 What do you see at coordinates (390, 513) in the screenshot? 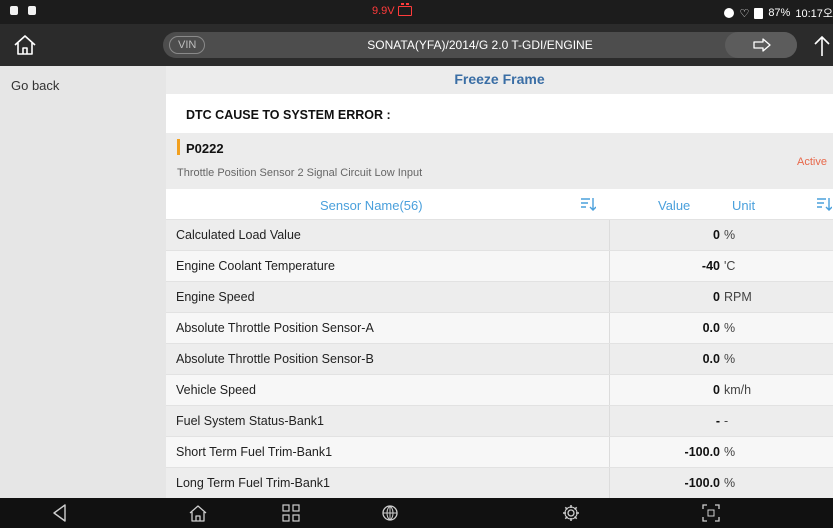
I see `globe-icon` at bounding box center [390, 513].